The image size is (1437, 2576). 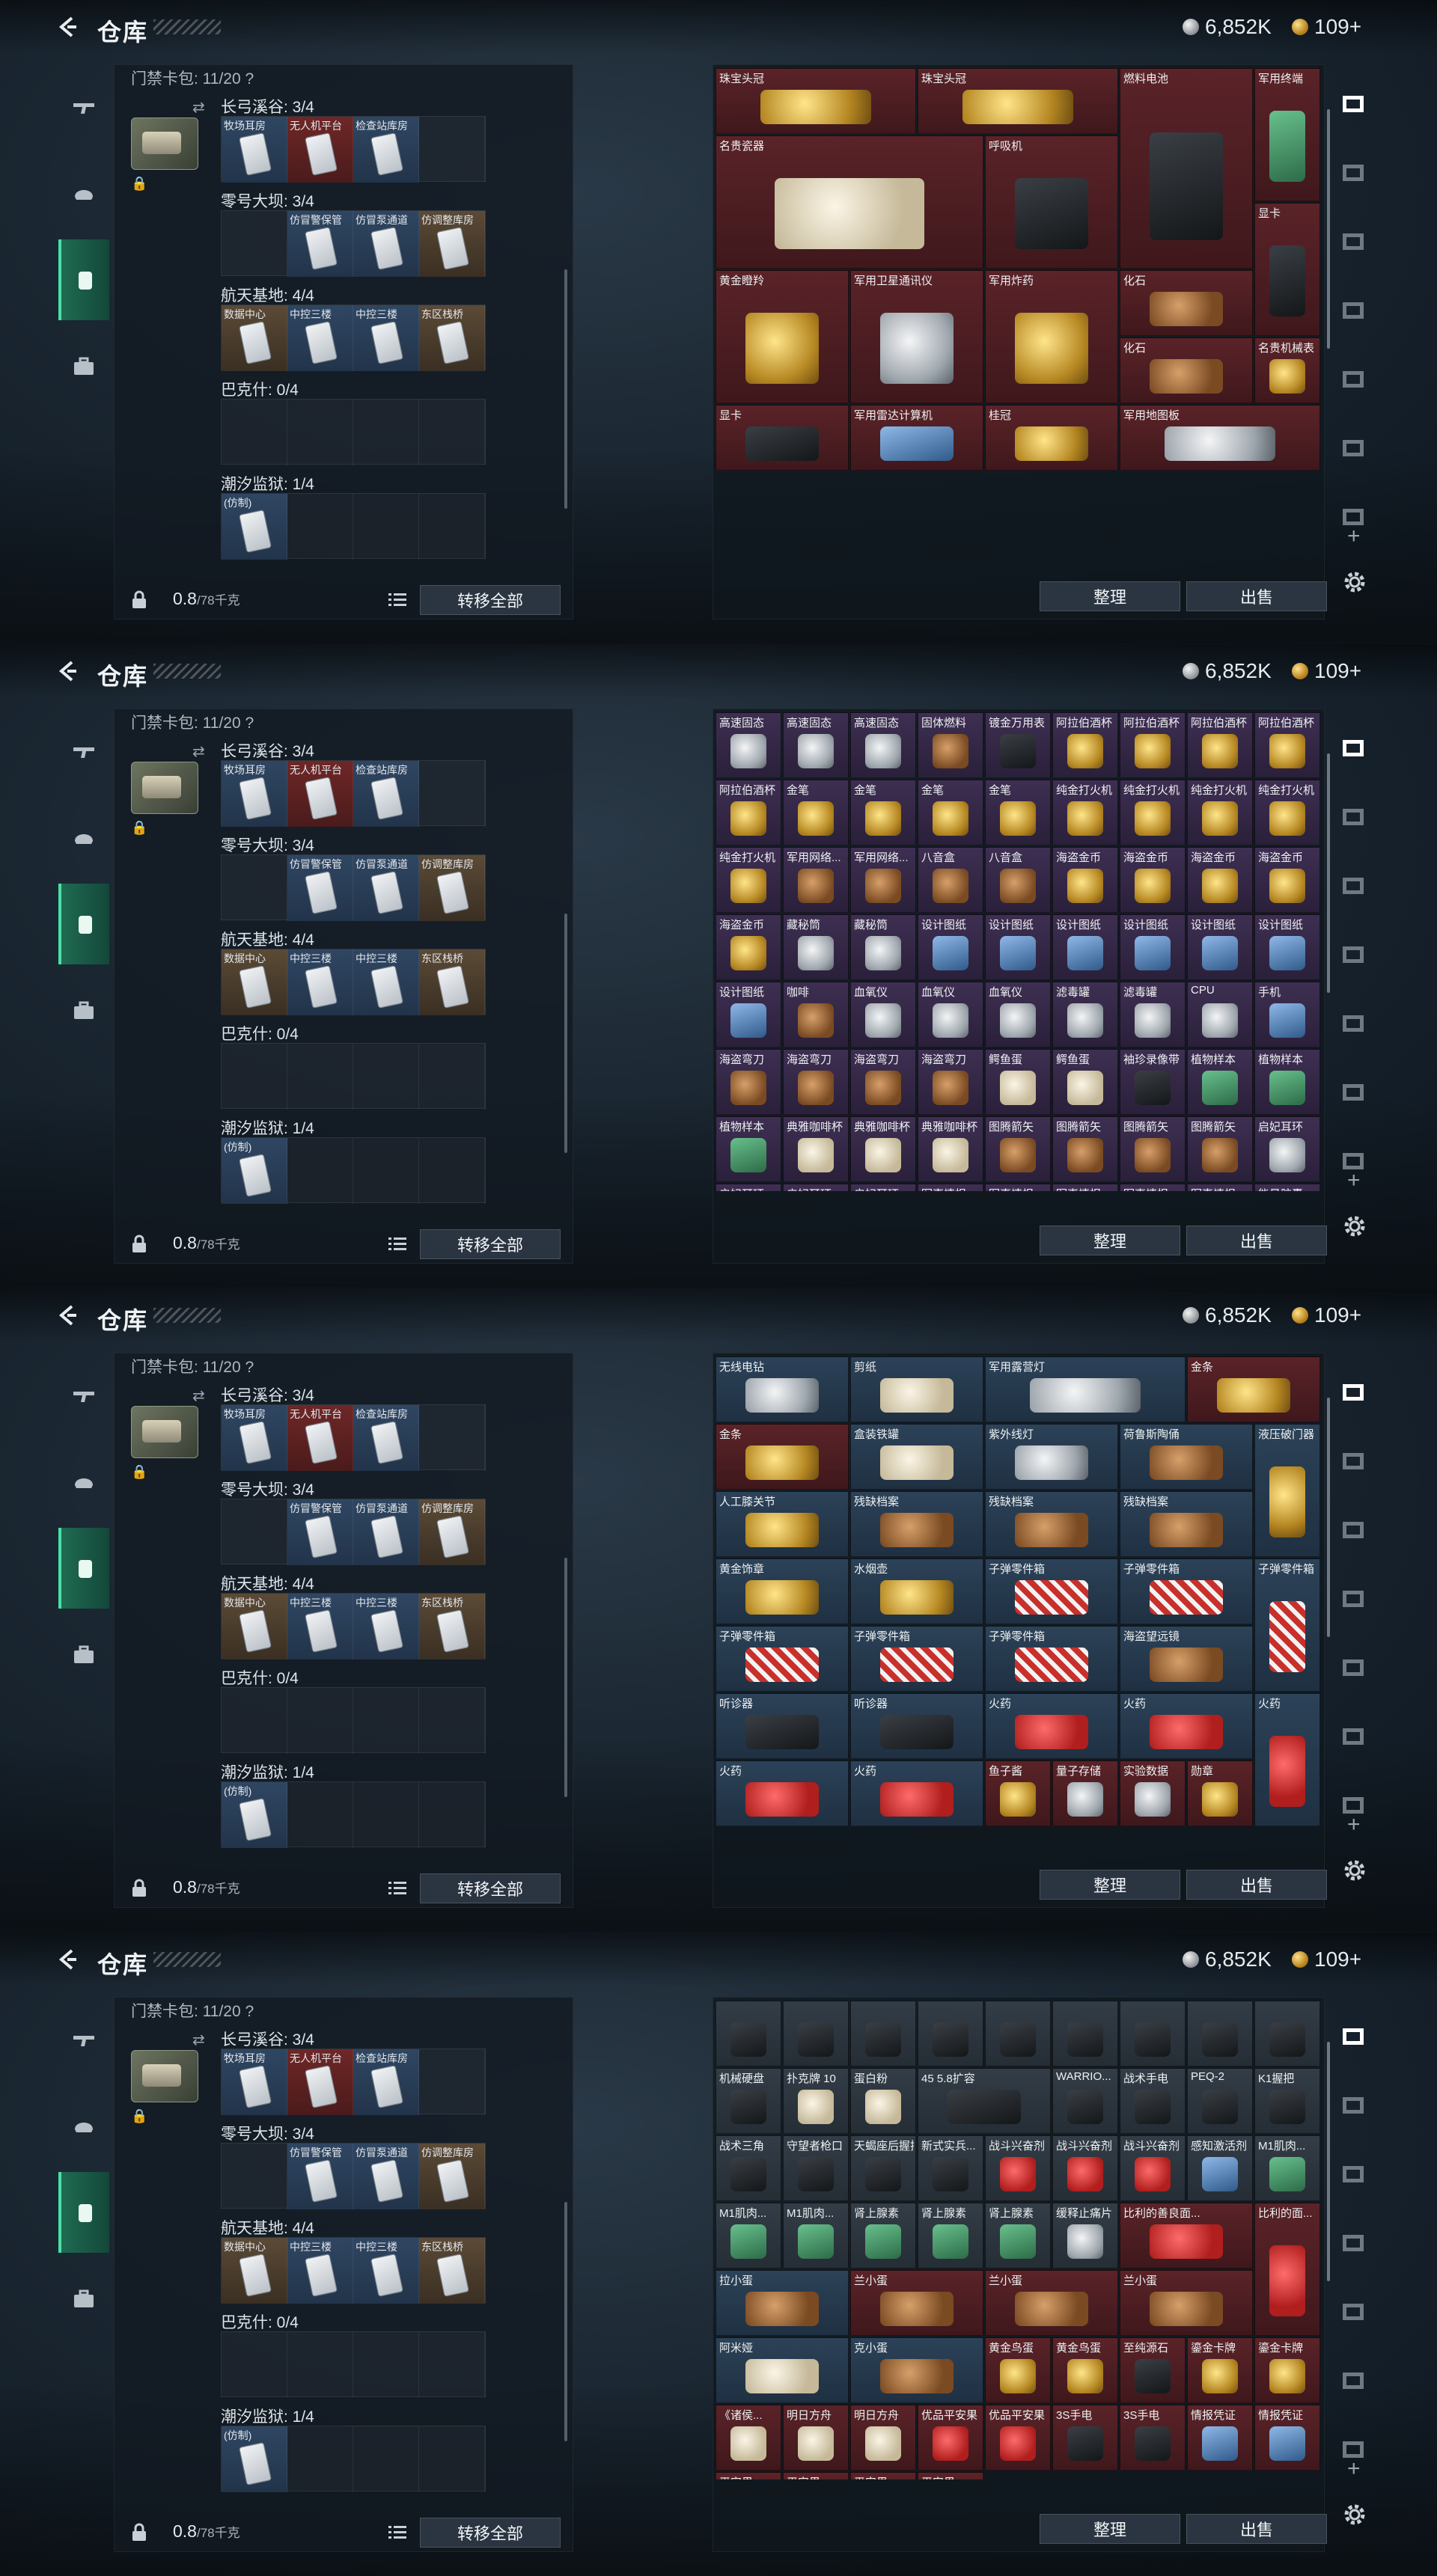 I want to click on warehouse-item: 咖啡, so click(x=816, y=1014).